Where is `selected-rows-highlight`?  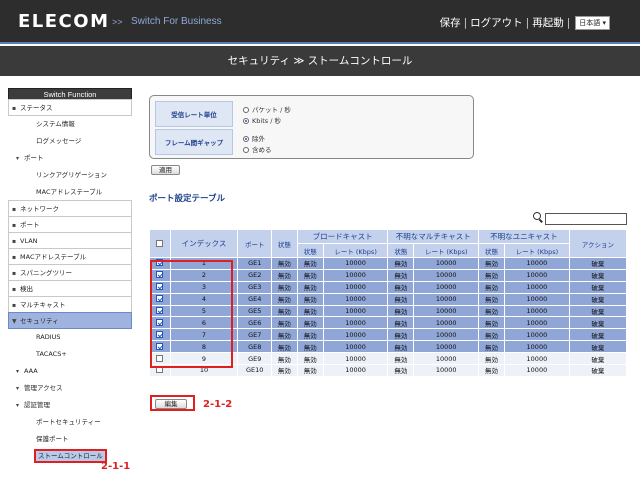
selected-rows-highlight is located at coordinates (191, 314).